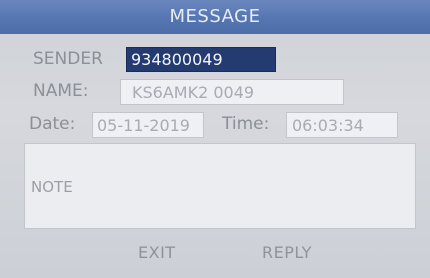  What do you see at coordinates (246, 124) in the screenshot?
I see `time-label: Time:` at bounding box center [246, 124].